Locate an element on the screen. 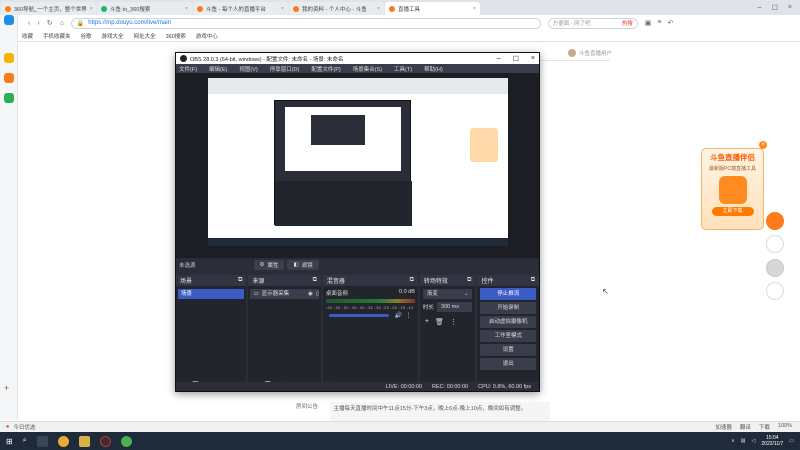 The image size is (800, 450). chevron-up-icon: ∧ is located at coordinates (733, 441).